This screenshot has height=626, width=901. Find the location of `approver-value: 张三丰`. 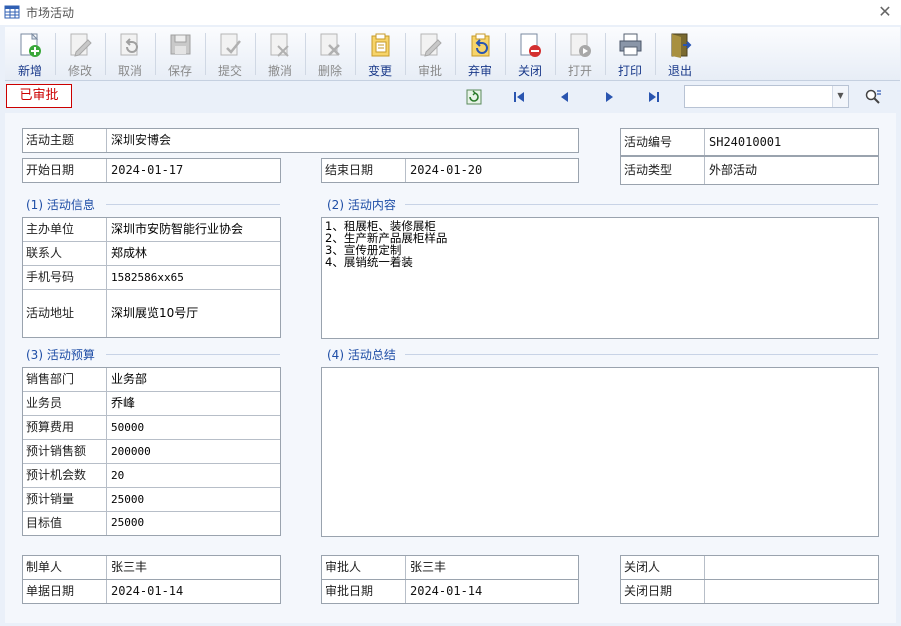

approver-value: 张三丰 is located at coordinates (492, 567).